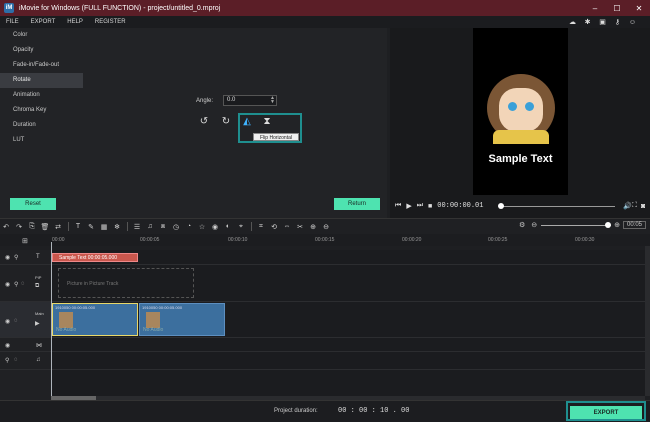 The height and width of the screenshot is (422, 650). Describe the element at coordinates (572, 22) in the screenshot. I see `cloud-icon: ☁` at that location.